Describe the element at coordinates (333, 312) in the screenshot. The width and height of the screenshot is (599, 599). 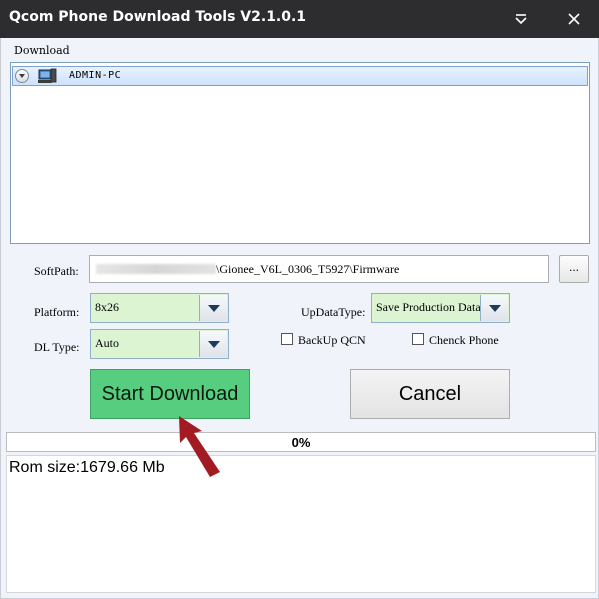
I see `updata-type-label: UpDataType:` at that location.